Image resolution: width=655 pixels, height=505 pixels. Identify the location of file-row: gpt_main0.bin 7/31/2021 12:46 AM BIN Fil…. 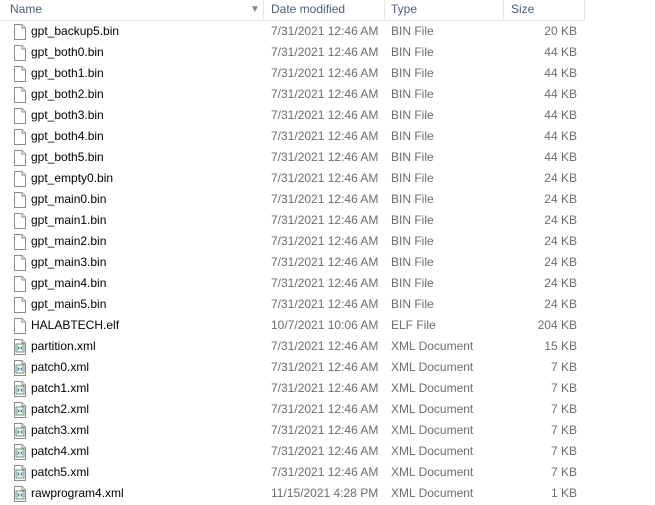
(292, 199).